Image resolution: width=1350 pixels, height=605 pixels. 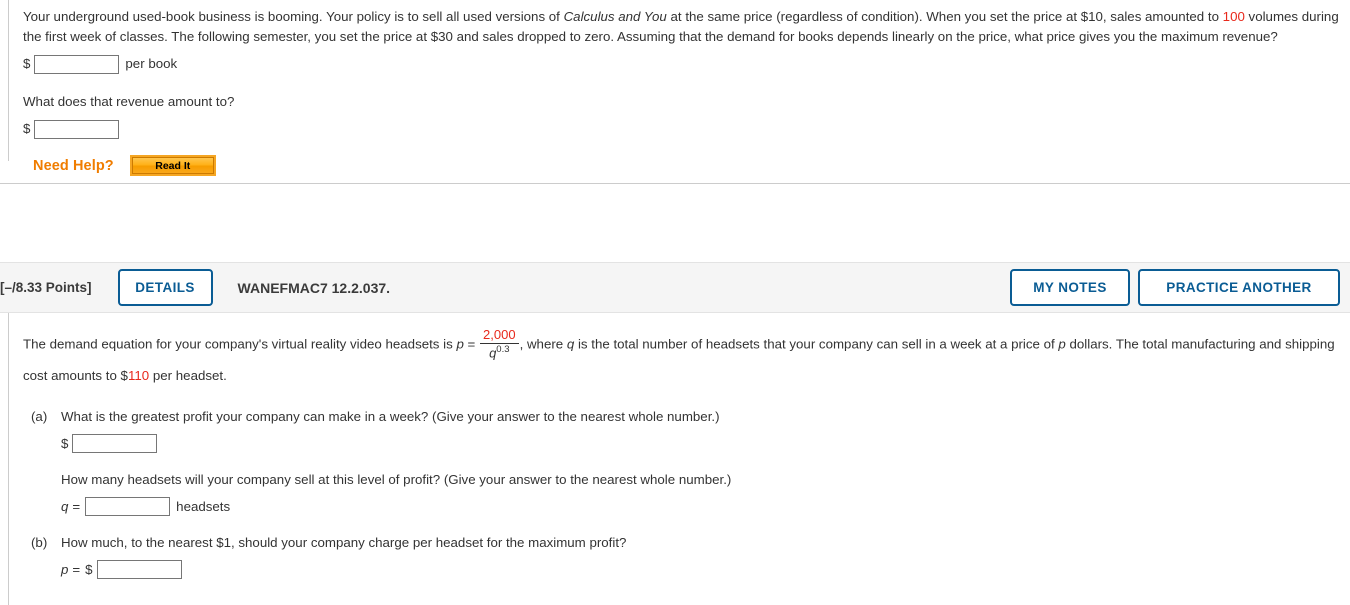 What do you see at coordinates (682, 165) in the screenshot?
I see `need-help-section: Need Help? Read It` at bounding box center [682, 165].